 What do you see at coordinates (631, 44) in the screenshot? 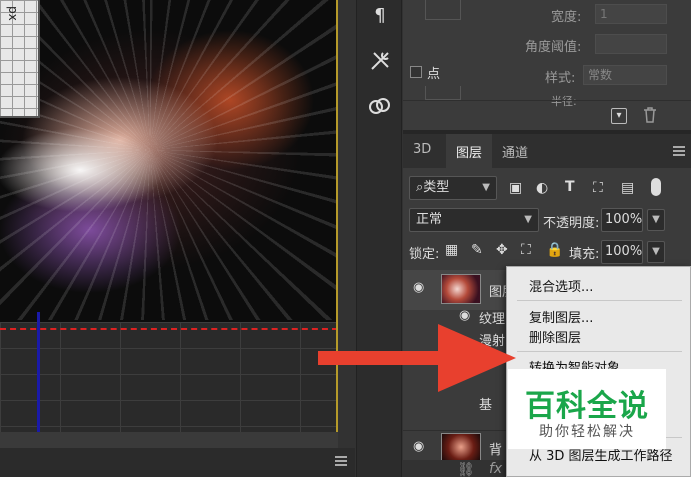
I see `angle-threshold-field` at bounding box center [631, 44].